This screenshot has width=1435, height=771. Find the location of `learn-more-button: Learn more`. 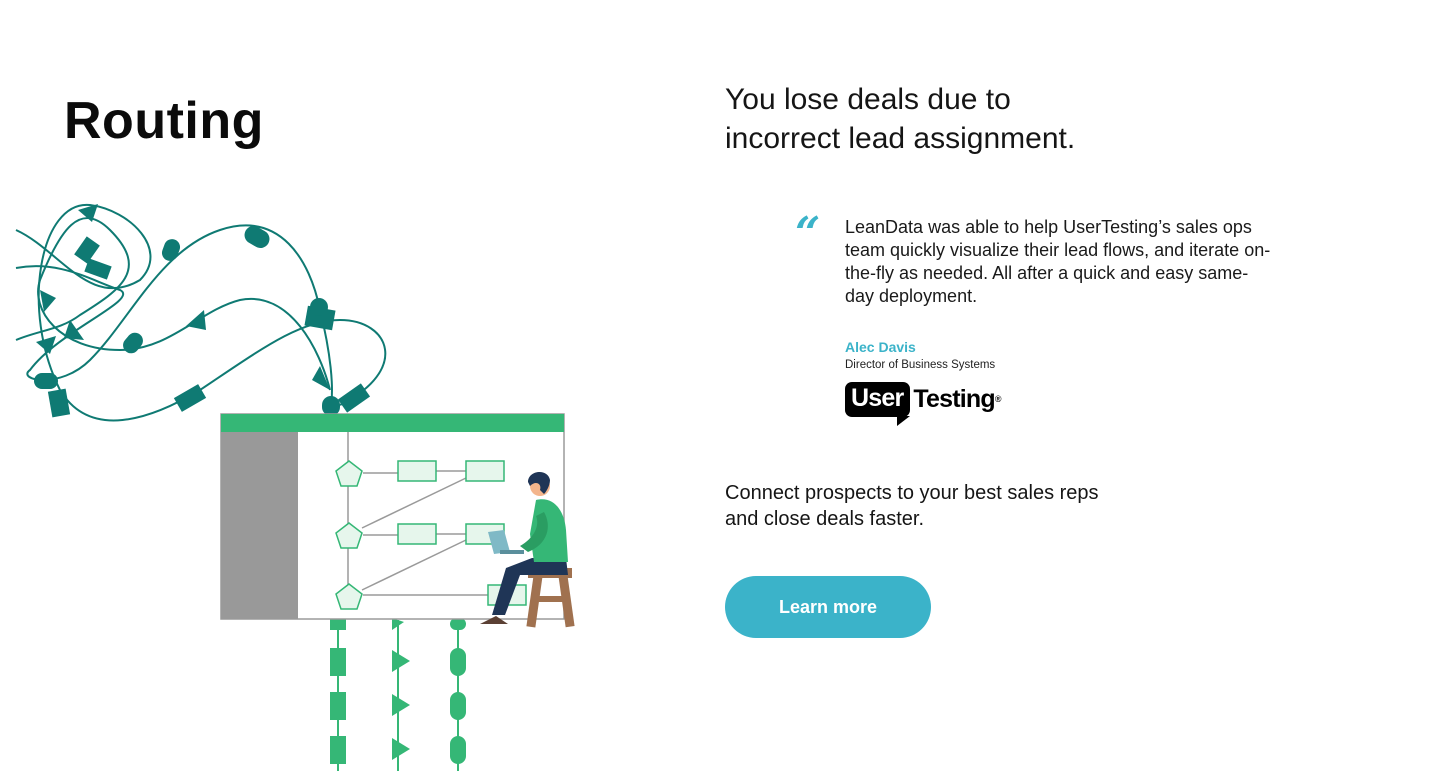

learn-more-button: Learn more is located at coordinates (828, 607).